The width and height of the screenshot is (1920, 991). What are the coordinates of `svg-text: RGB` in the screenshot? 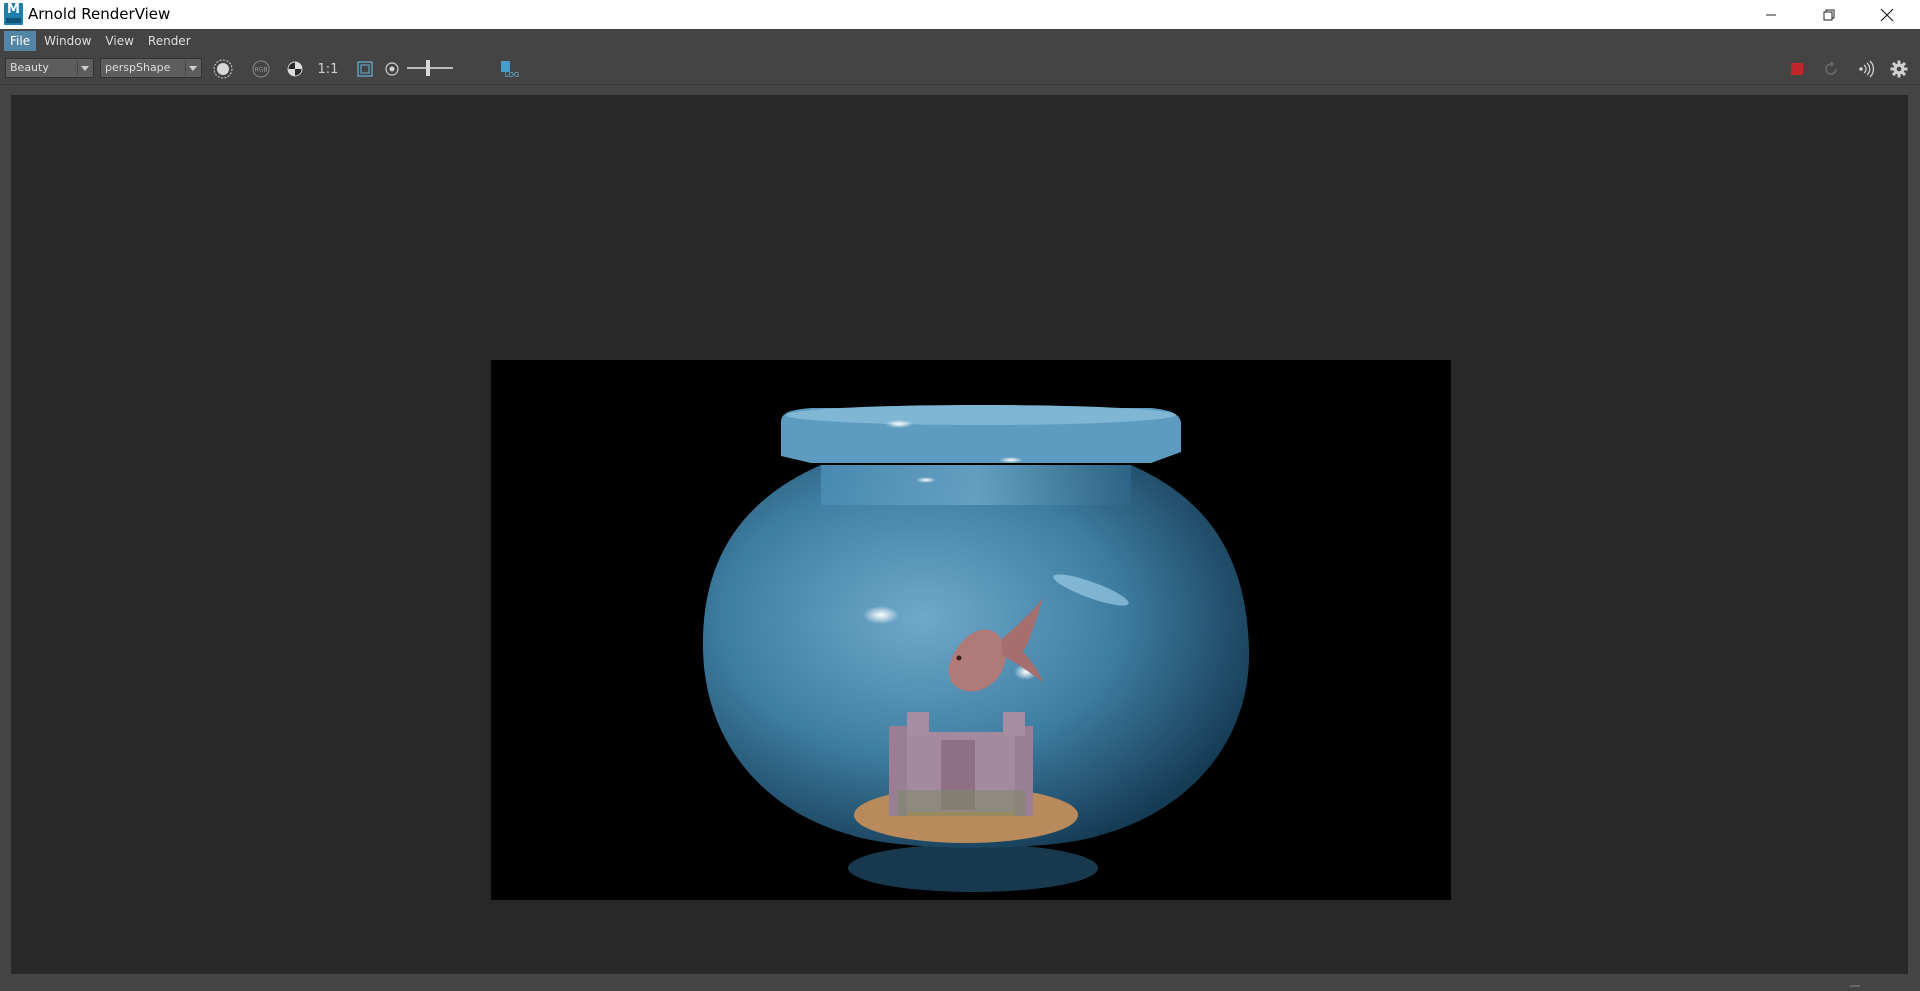 It's located at (261, 70).